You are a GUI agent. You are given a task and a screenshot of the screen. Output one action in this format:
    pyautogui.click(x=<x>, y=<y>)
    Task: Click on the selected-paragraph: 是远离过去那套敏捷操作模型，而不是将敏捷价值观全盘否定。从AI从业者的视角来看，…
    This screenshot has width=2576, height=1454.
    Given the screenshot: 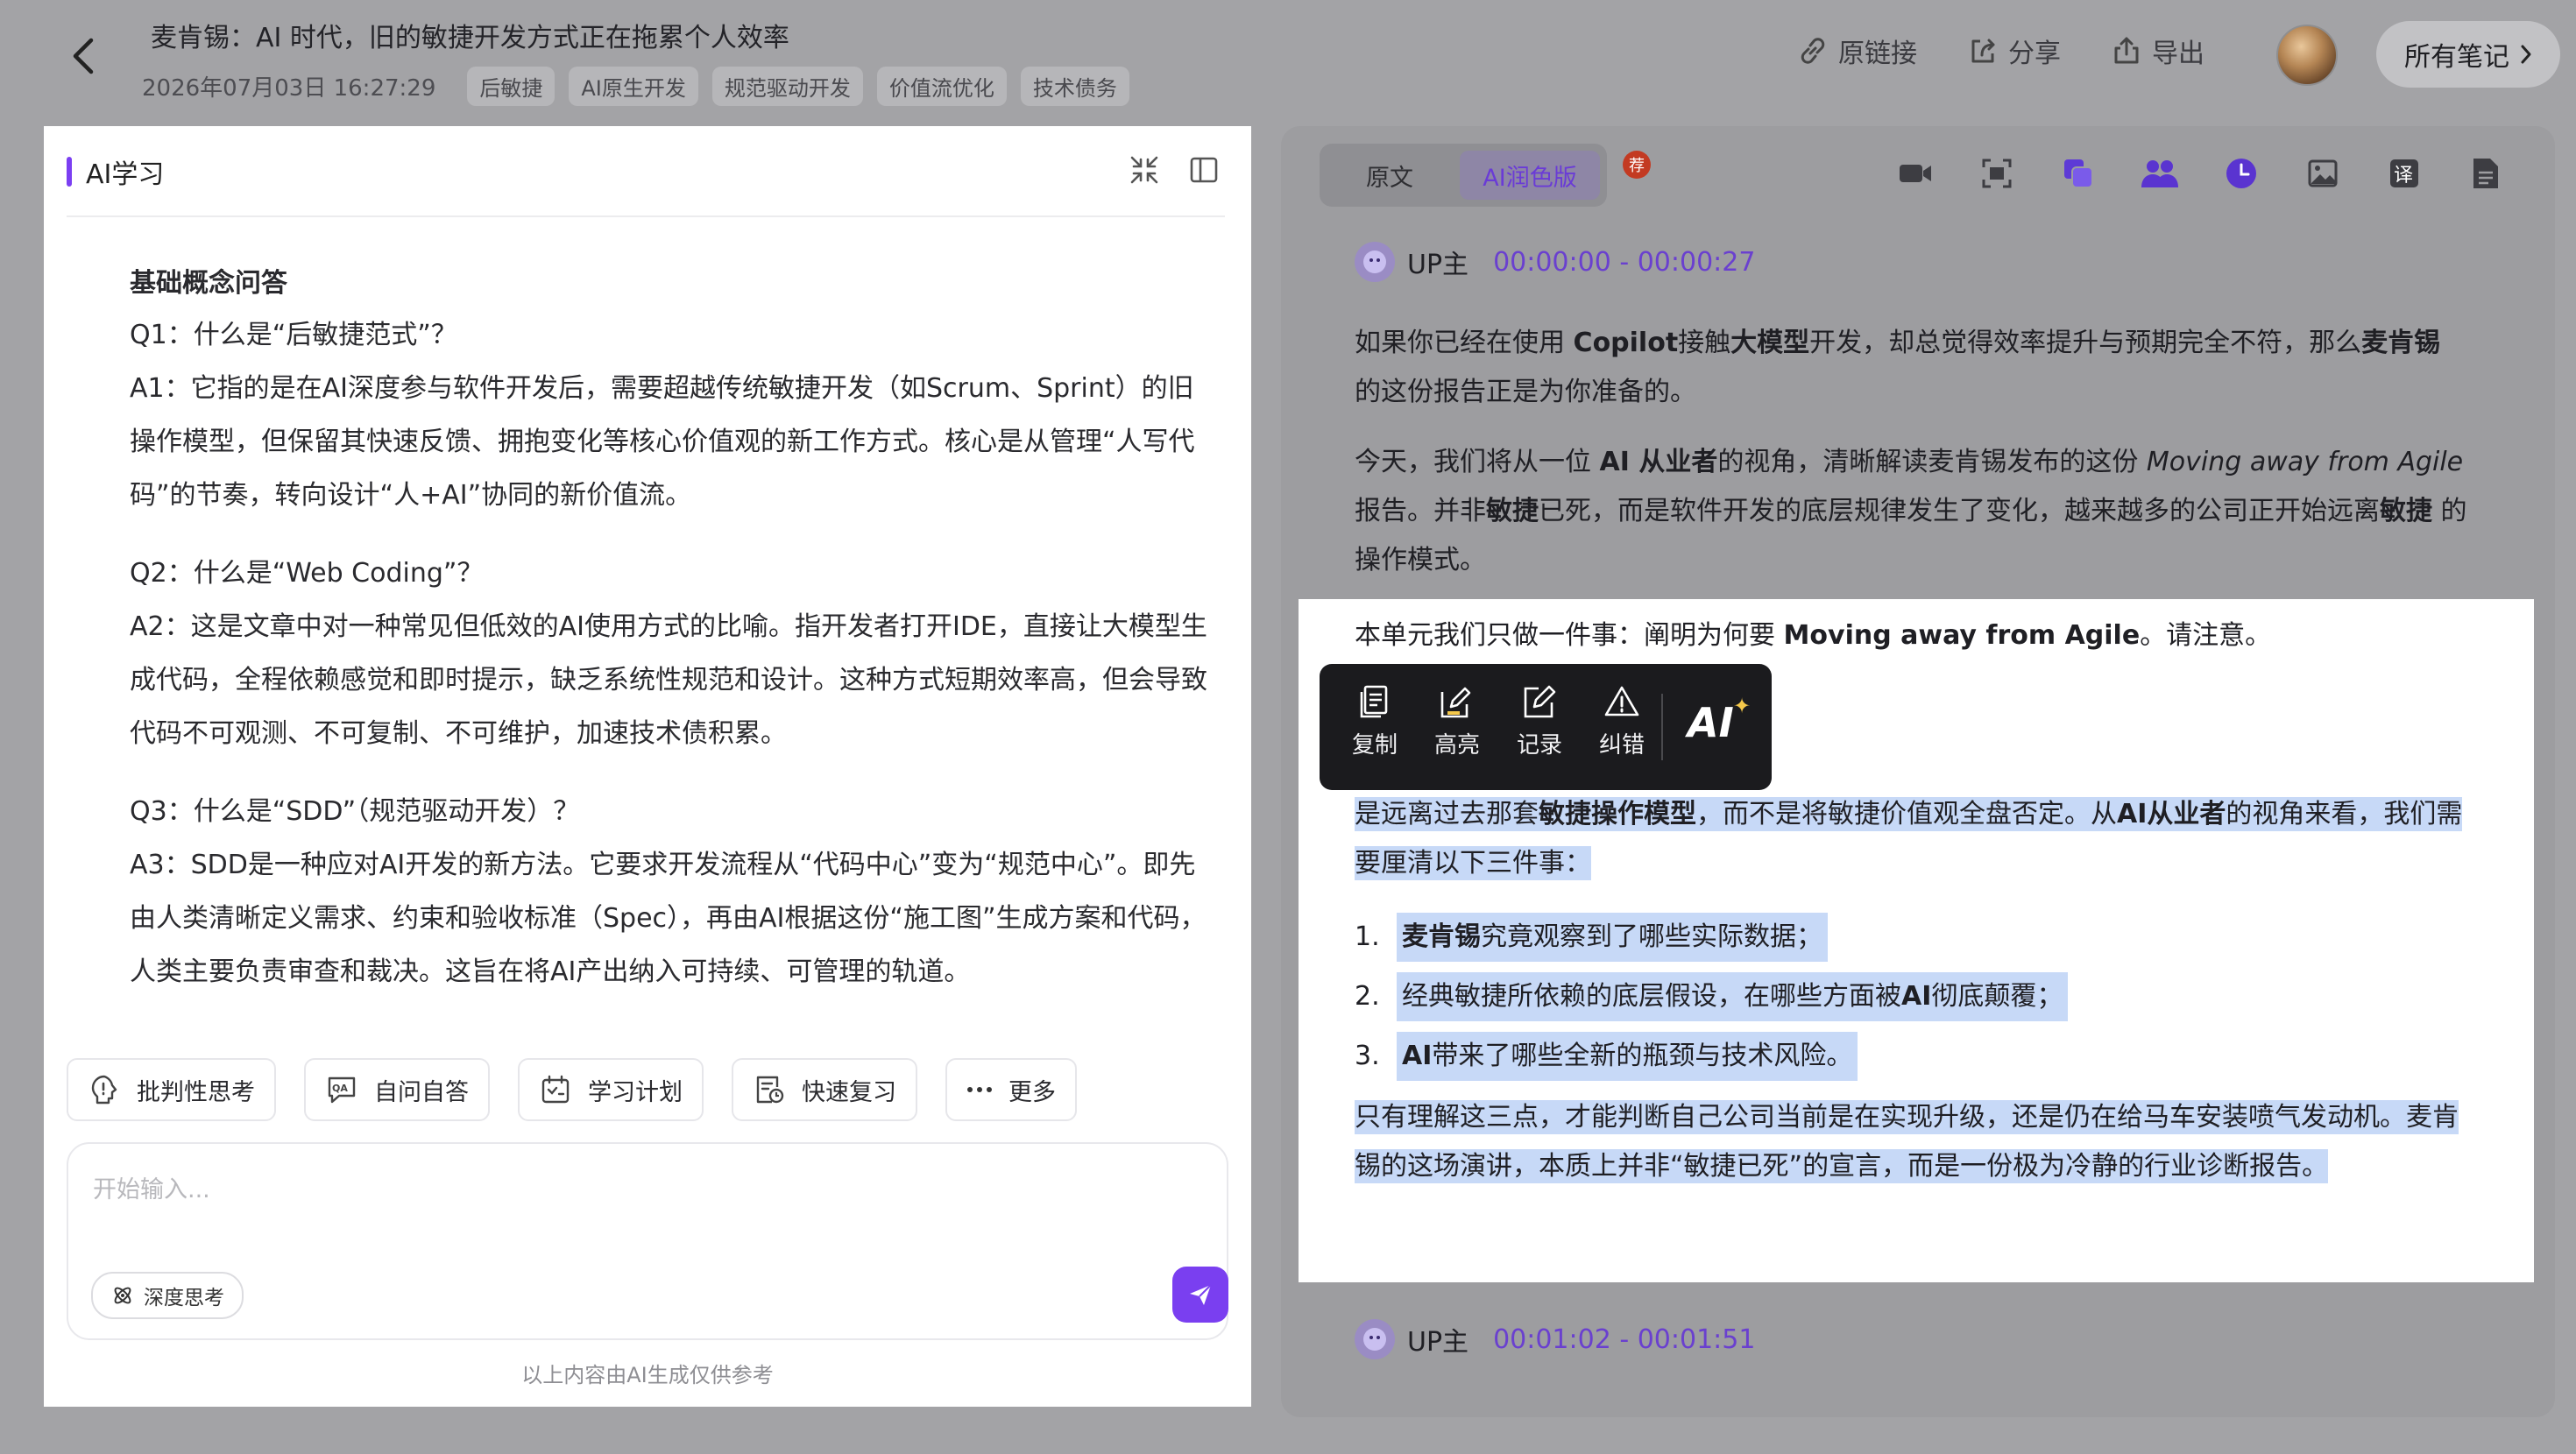 What is the action you would take?
    pyautogui.click(x=1918, y=839)
    